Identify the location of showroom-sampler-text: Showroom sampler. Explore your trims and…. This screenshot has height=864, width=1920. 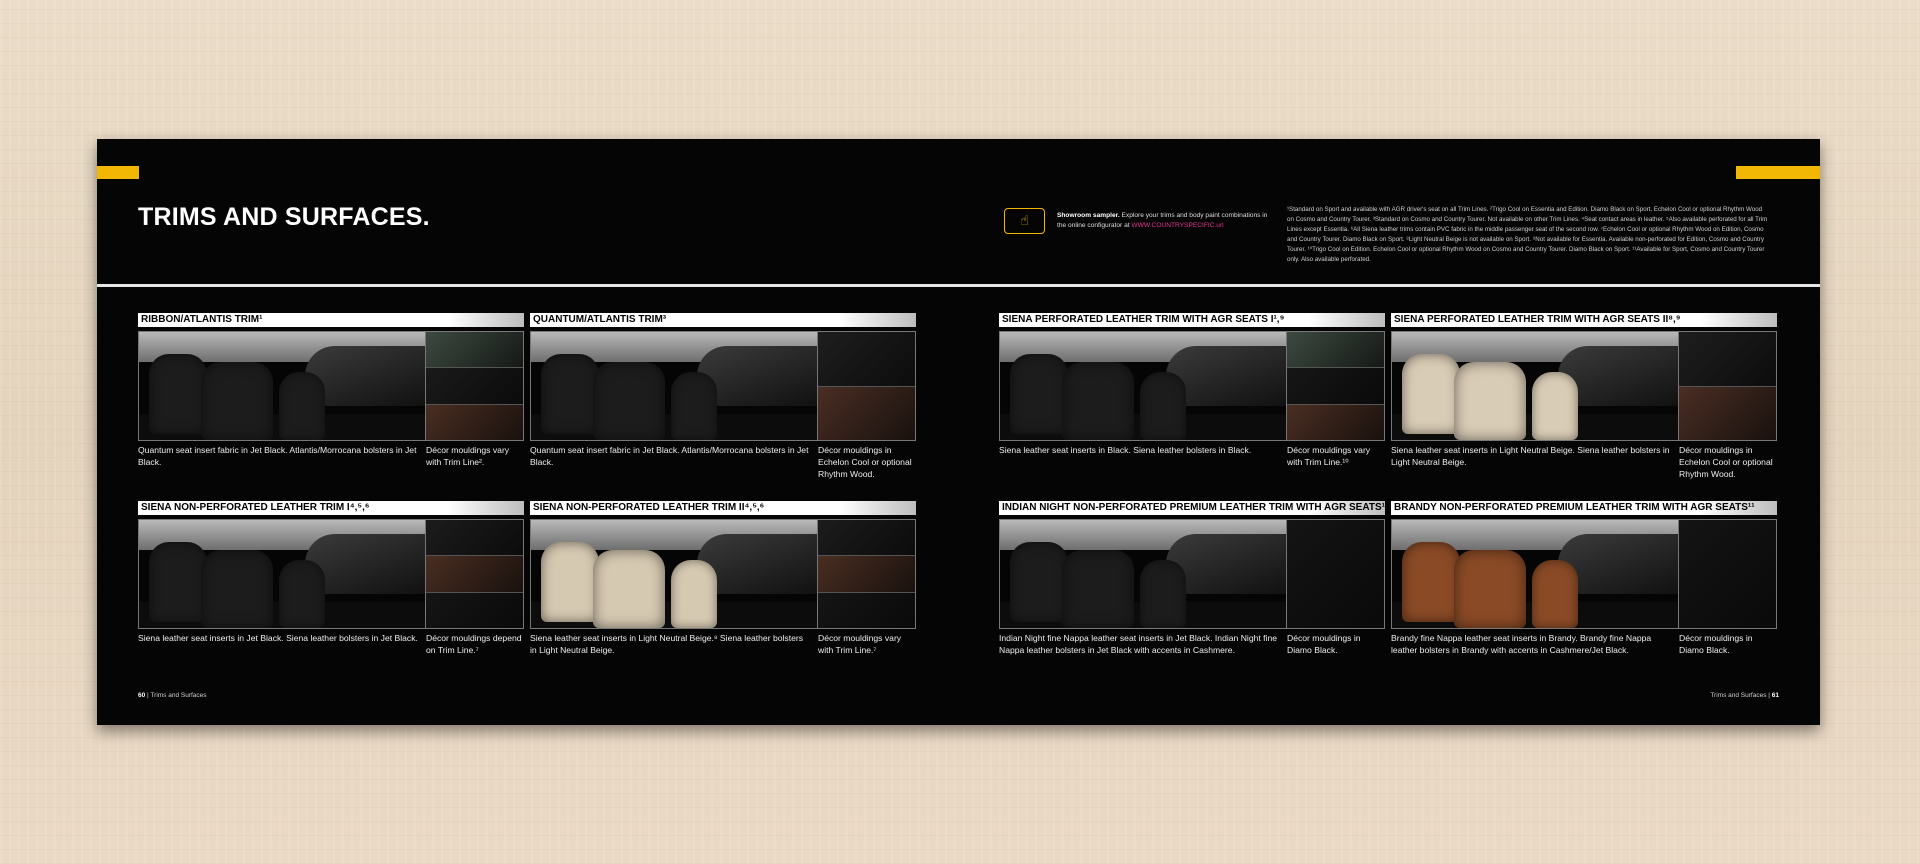
(1164, 221).